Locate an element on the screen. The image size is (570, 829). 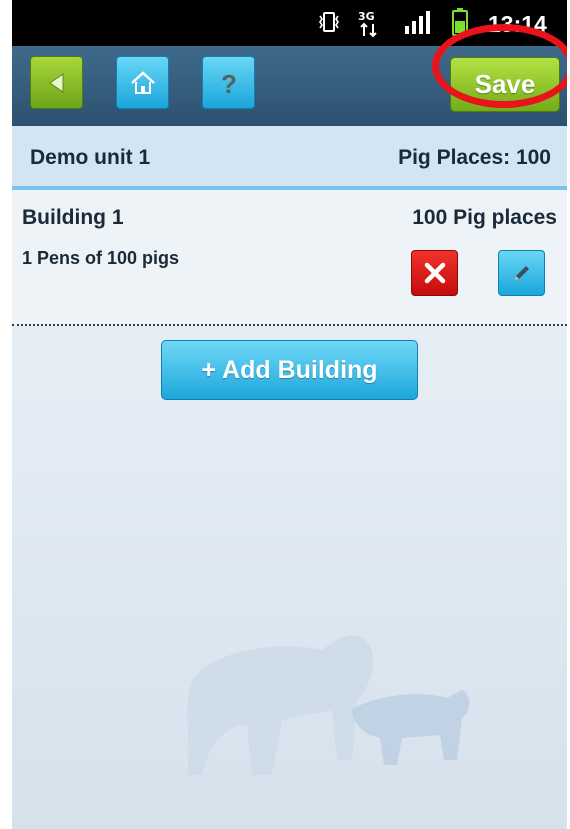
add-building-button: + Add Building is located at coordinates (289, 370).